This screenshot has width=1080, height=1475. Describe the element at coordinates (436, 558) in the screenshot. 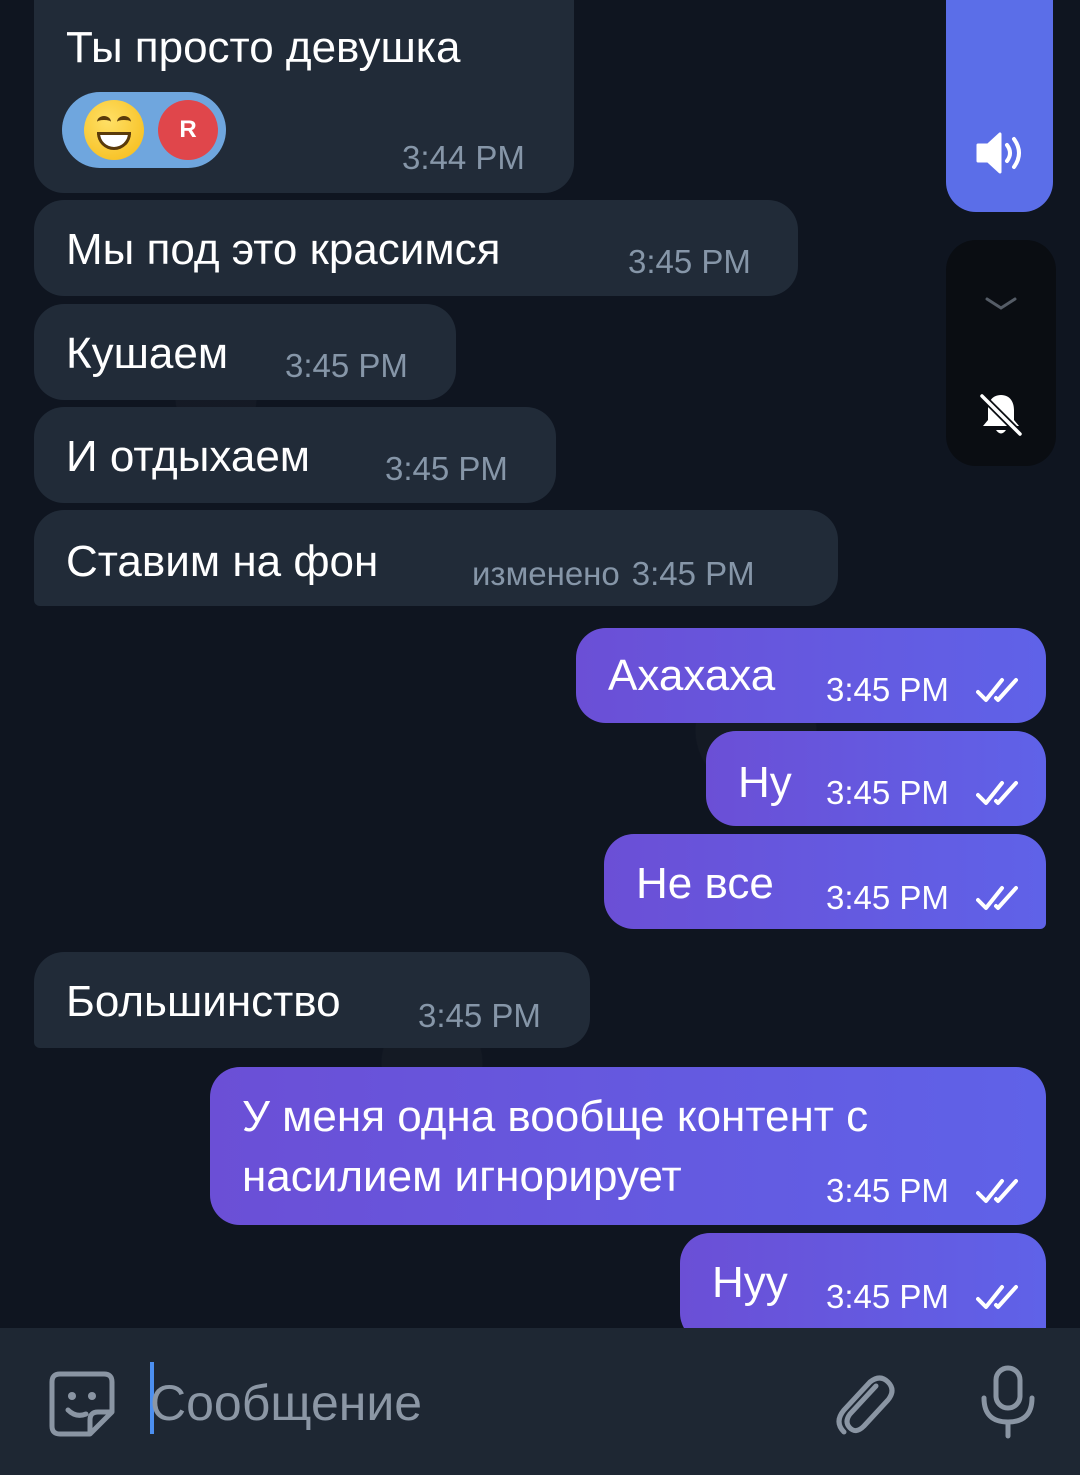

I see `incoming-message: Ставим на фон изменено 3:45 PM` at that location.